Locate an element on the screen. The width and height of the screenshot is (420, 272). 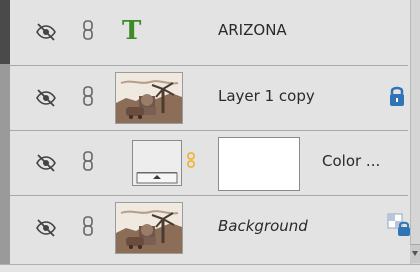
layer-name: Background is located at coordinates (263, 226).